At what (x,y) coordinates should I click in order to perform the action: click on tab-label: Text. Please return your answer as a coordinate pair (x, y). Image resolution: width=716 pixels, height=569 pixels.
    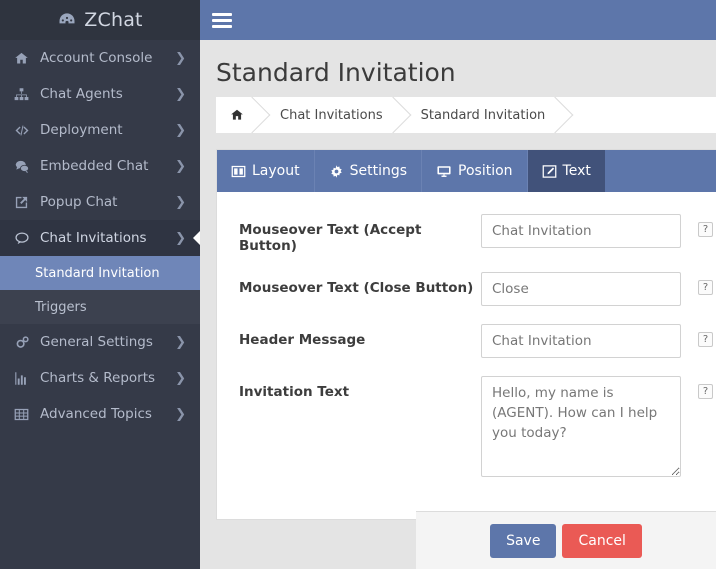
    Looking at the image, I should click on (576, 171).